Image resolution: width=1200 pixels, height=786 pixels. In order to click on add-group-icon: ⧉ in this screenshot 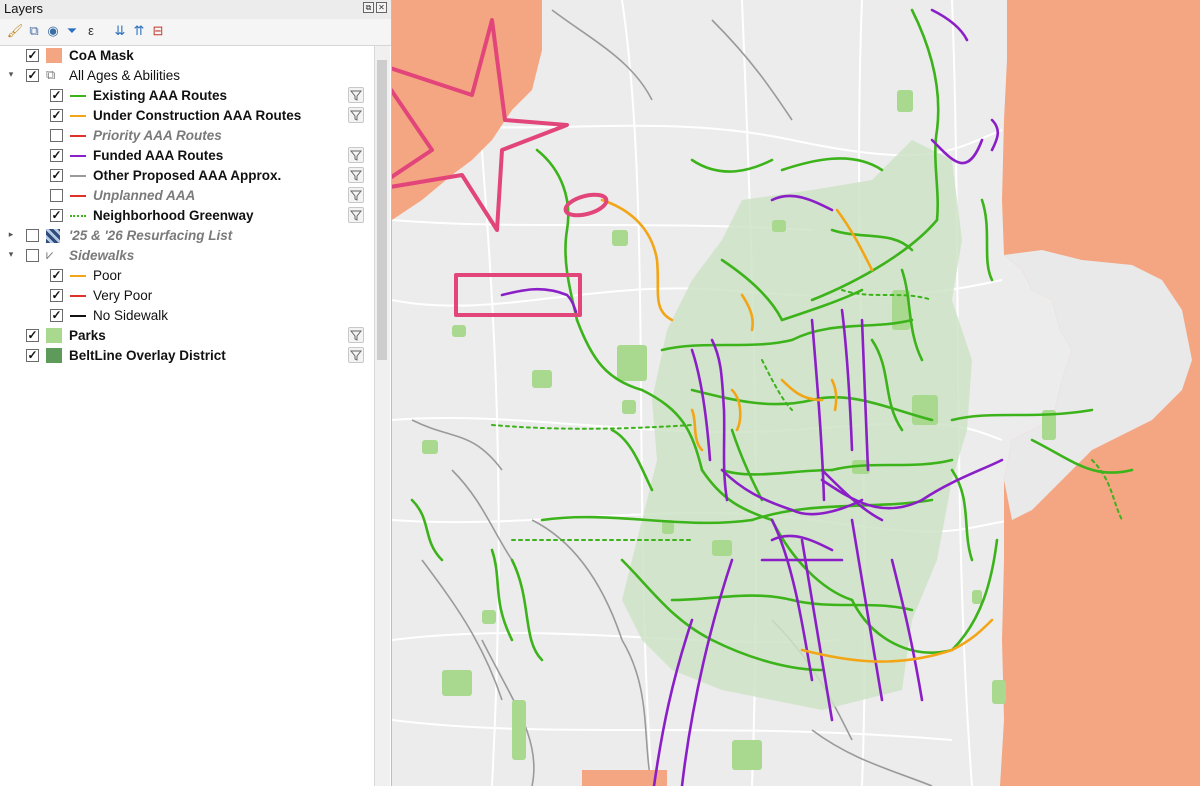, I will do `click(34, 31)`.